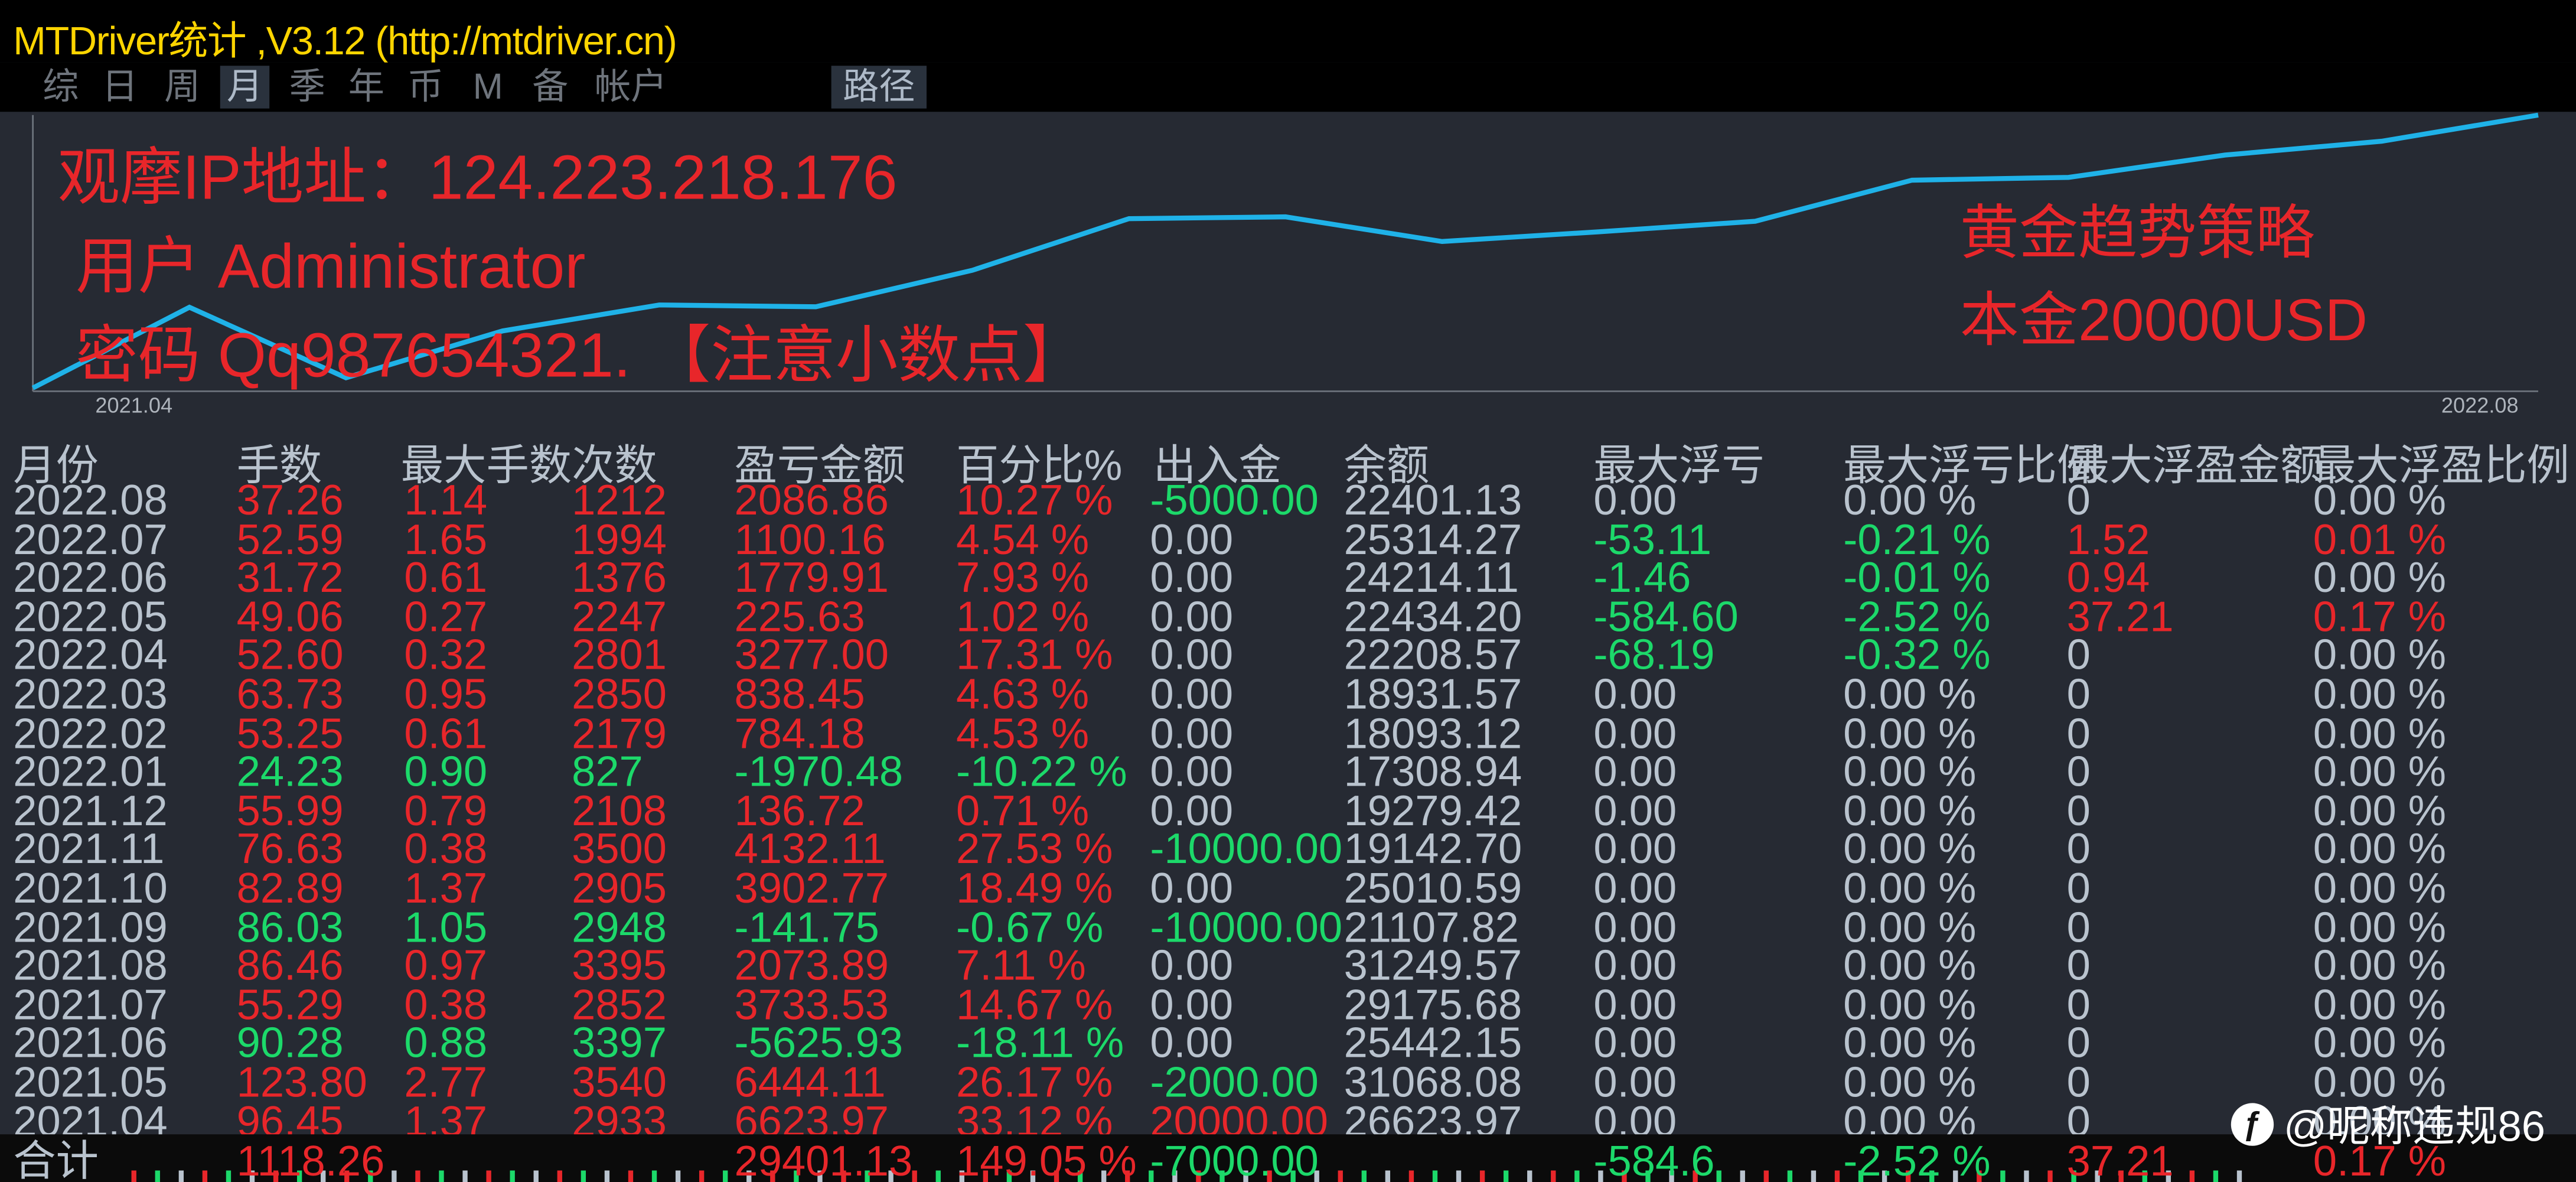 This screenshot has height=1182, width=2576. Describe the element at coordinates (819, 771) in the screenshot. I see `cell-profit: -1970.48` at that location.